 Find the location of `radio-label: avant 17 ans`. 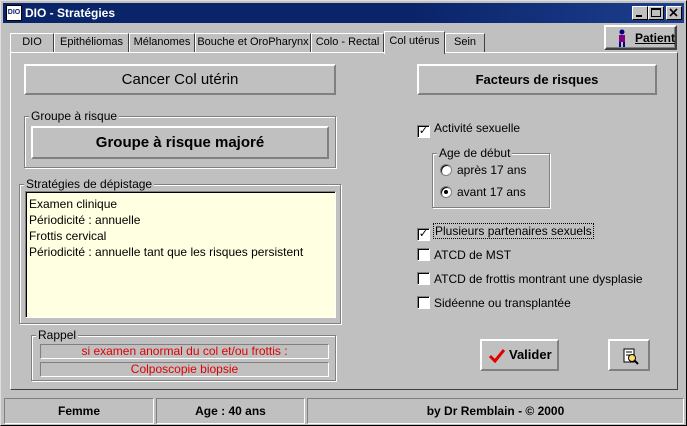

radio-label: avant 17 ans is located at coordinates (491, 192).